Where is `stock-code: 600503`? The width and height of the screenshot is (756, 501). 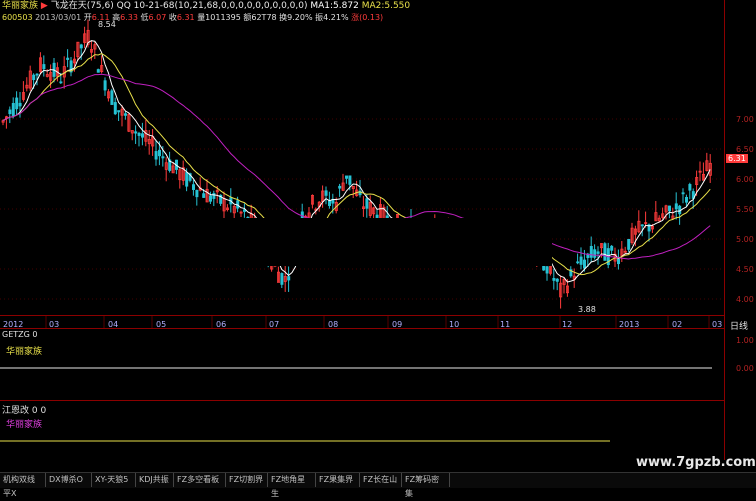
stock-code: 600503 is located at coordinates (17, 17).